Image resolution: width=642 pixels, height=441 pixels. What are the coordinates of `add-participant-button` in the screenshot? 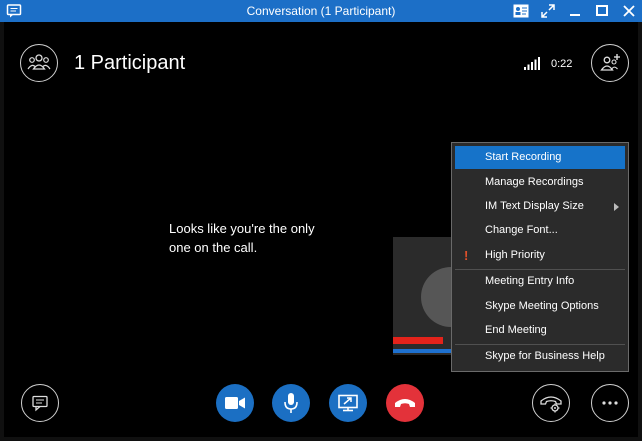 It's located at (610, 63).